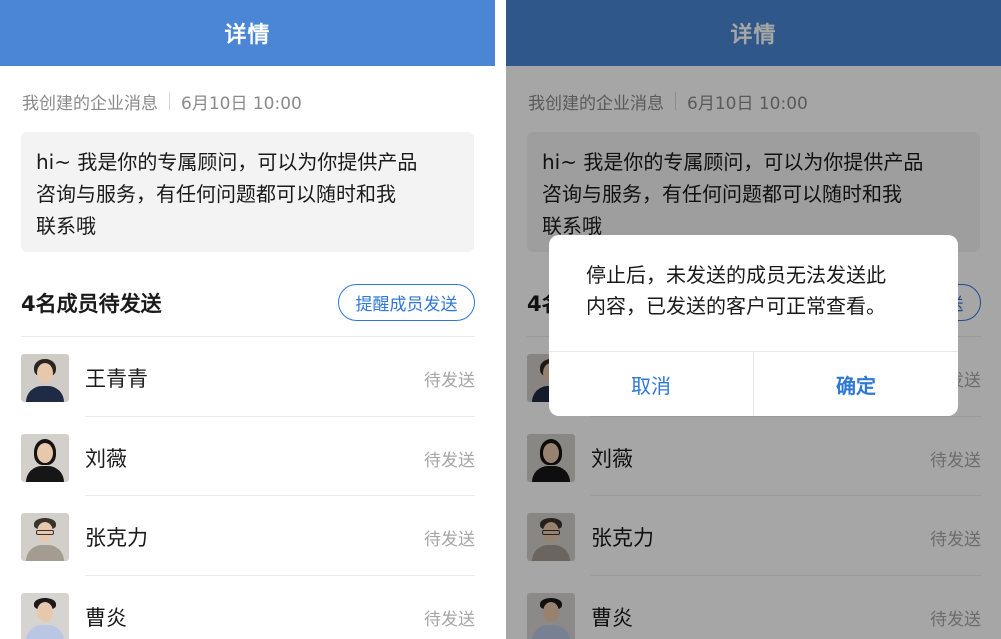 This screenshot has height=639, width=1001. Describe the element at coordinates (247, 35) in the screenshot. I see `page-title: 详情` at that location.